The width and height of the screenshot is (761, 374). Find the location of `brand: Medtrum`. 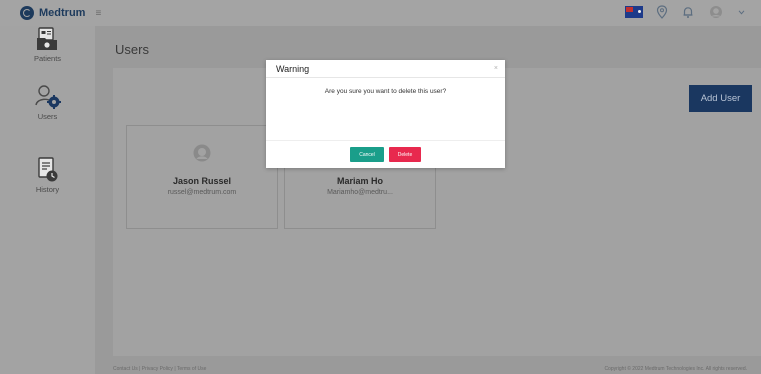

brand: Medtrum is located at coordinates (52, 13).